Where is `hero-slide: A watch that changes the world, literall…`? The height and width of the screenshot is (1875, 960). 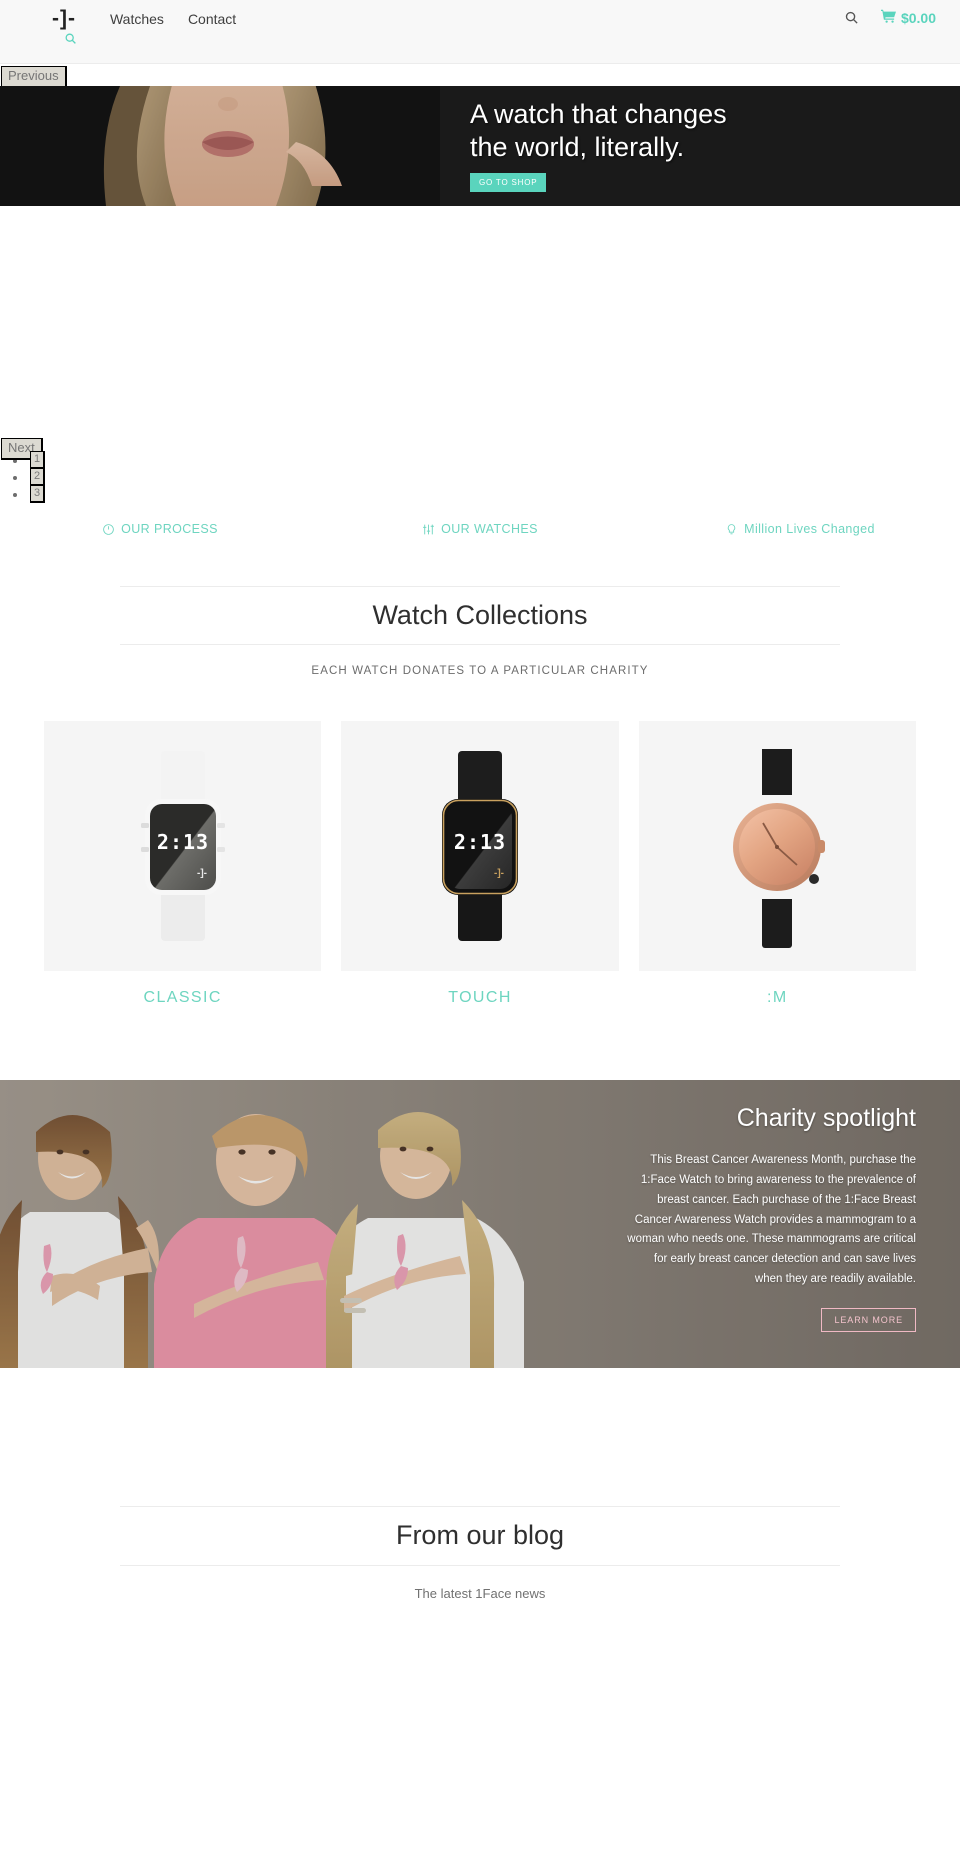 hero-slide: A watch that changes the world, literall… is located at coordinates (480, 146).